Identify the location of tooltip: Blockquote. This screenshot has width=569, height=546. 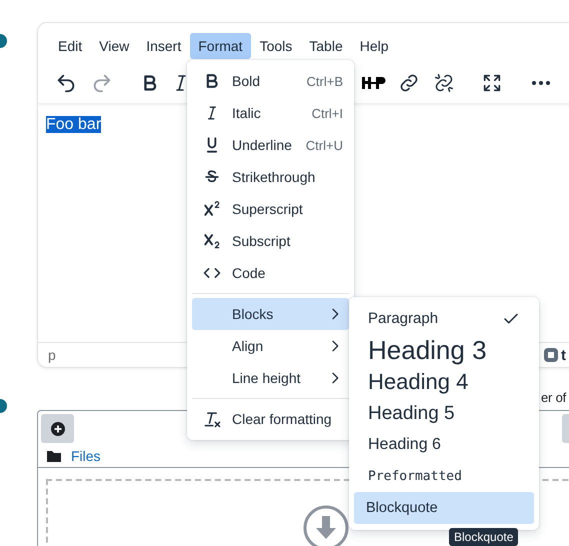
(483, 537).